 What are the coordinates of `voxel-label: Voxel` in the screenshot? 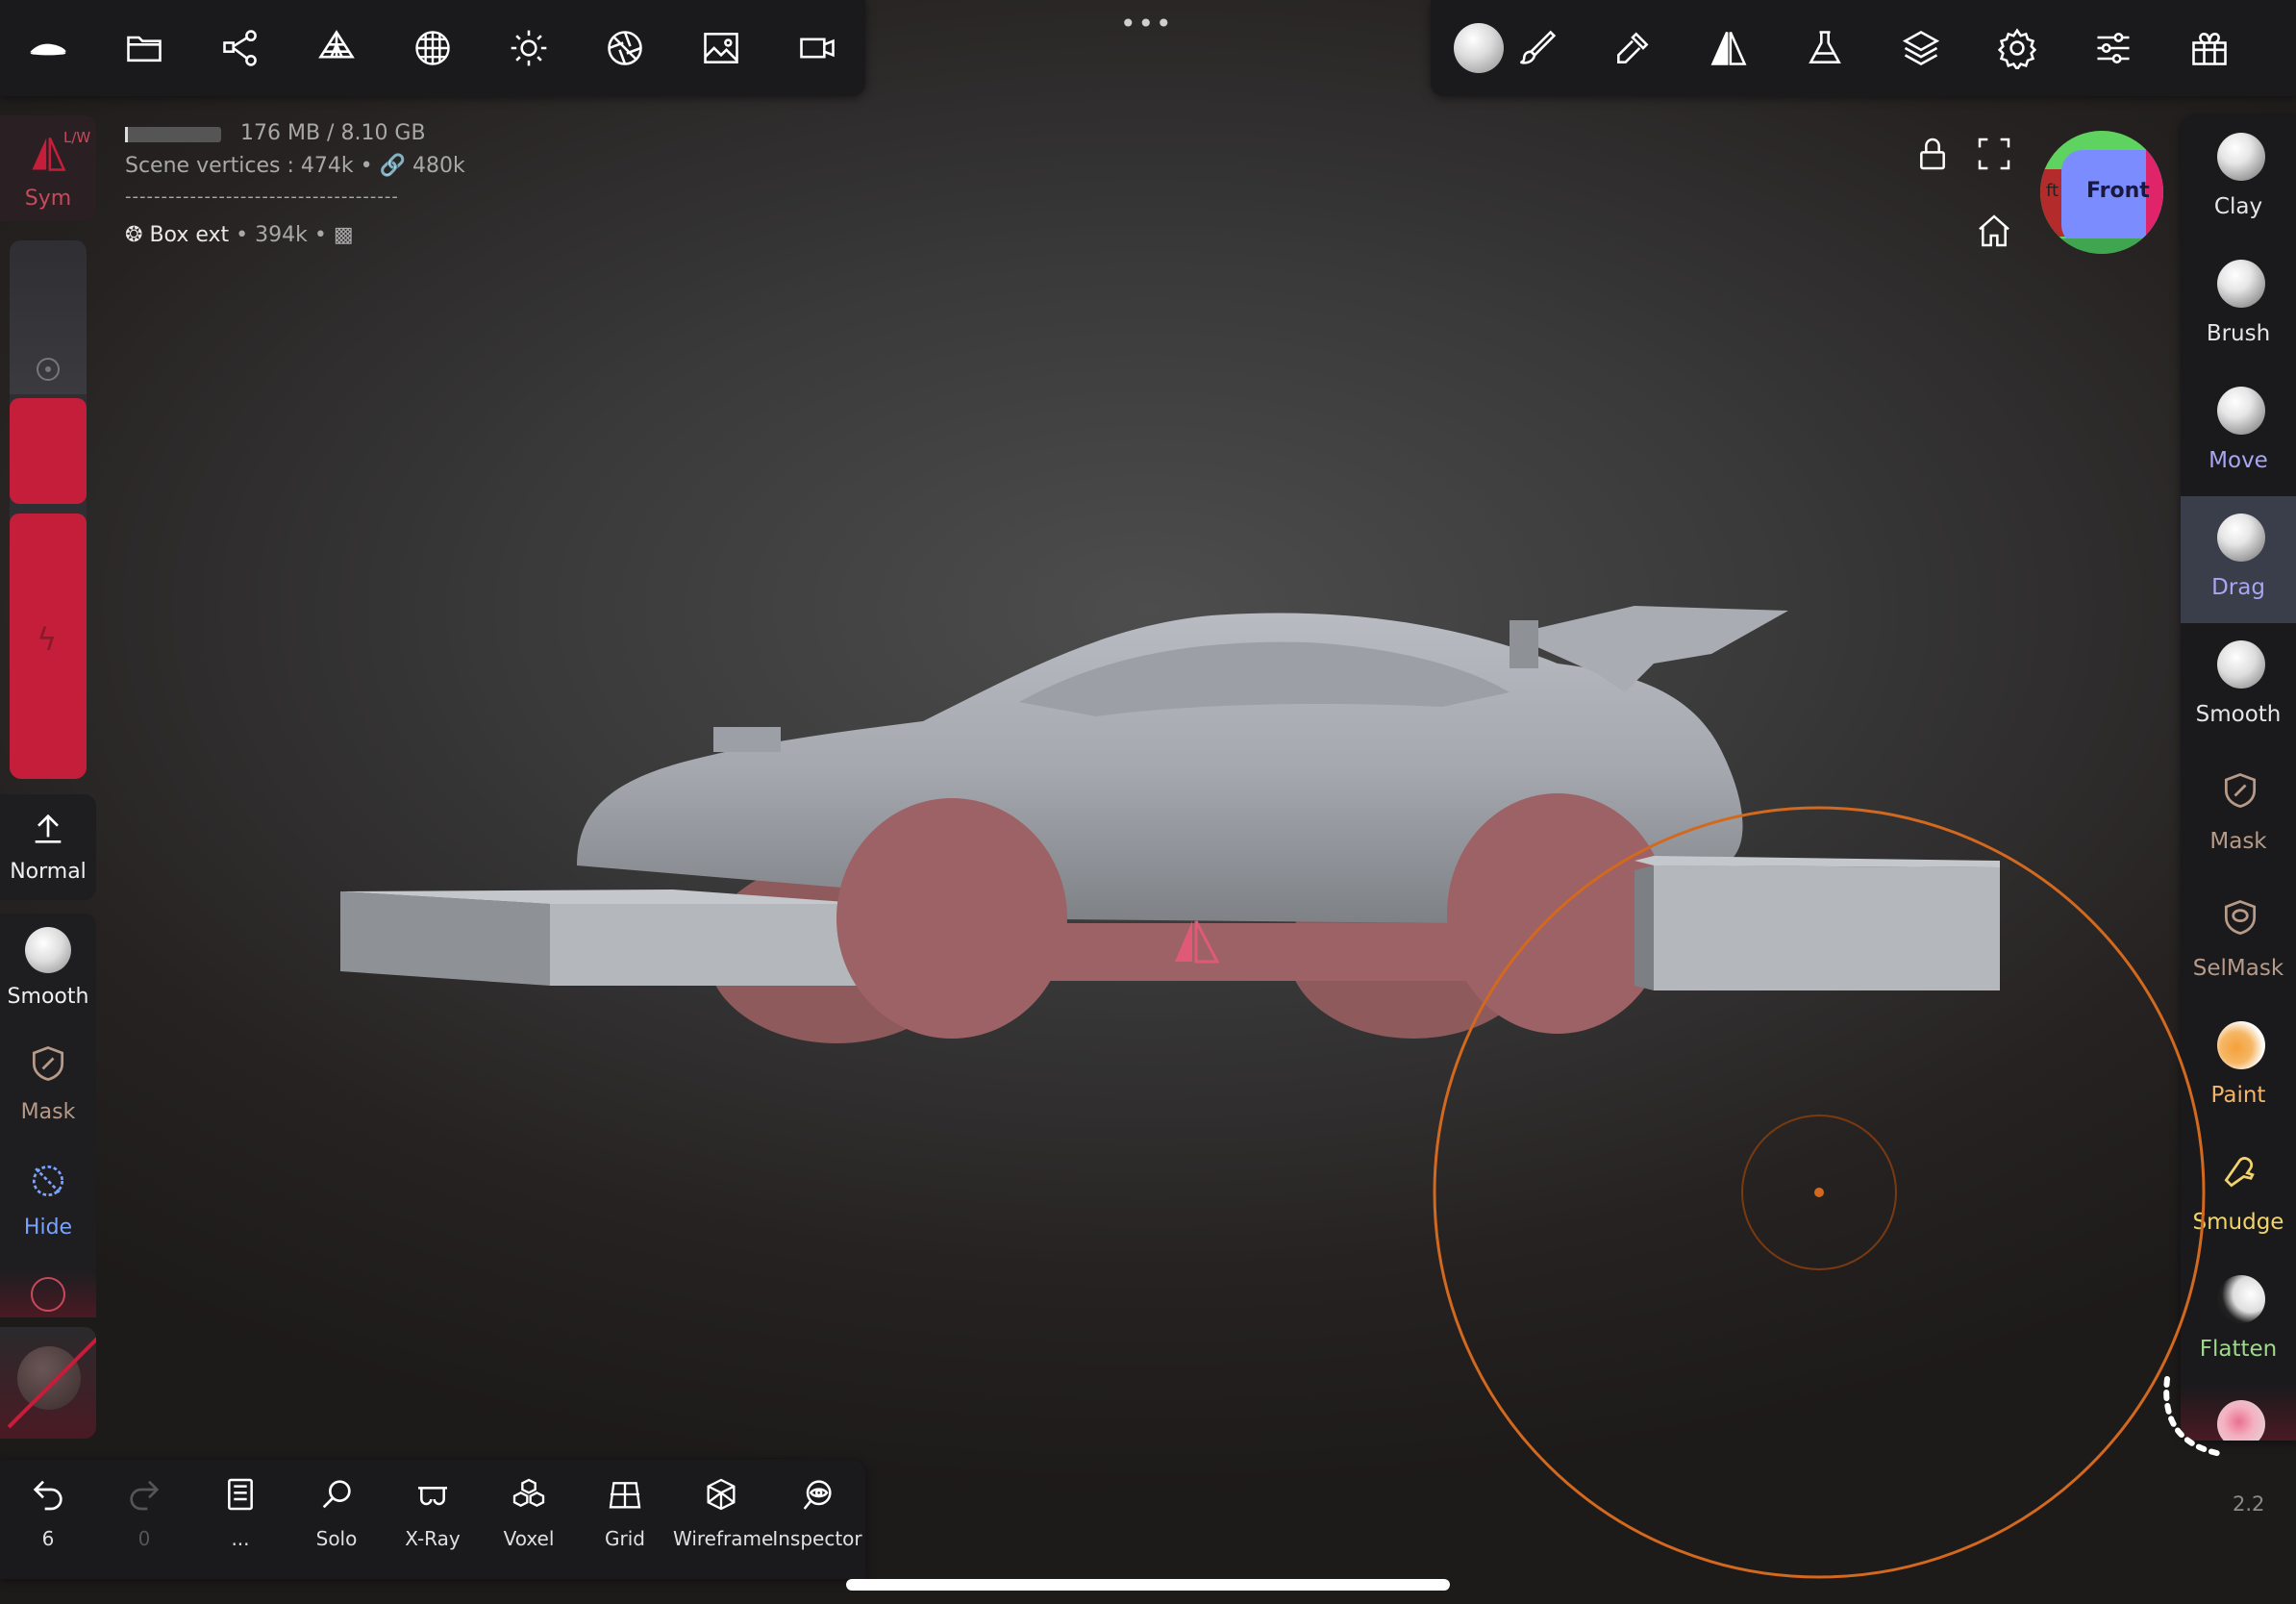 It's located at (529, 1538).